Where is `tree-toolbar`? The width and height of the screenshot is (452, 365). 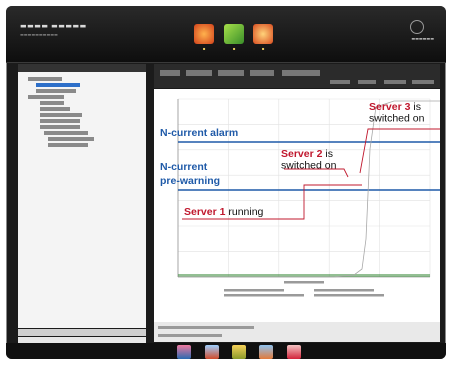
tree-toolbar is located at coordinates (82, 68).